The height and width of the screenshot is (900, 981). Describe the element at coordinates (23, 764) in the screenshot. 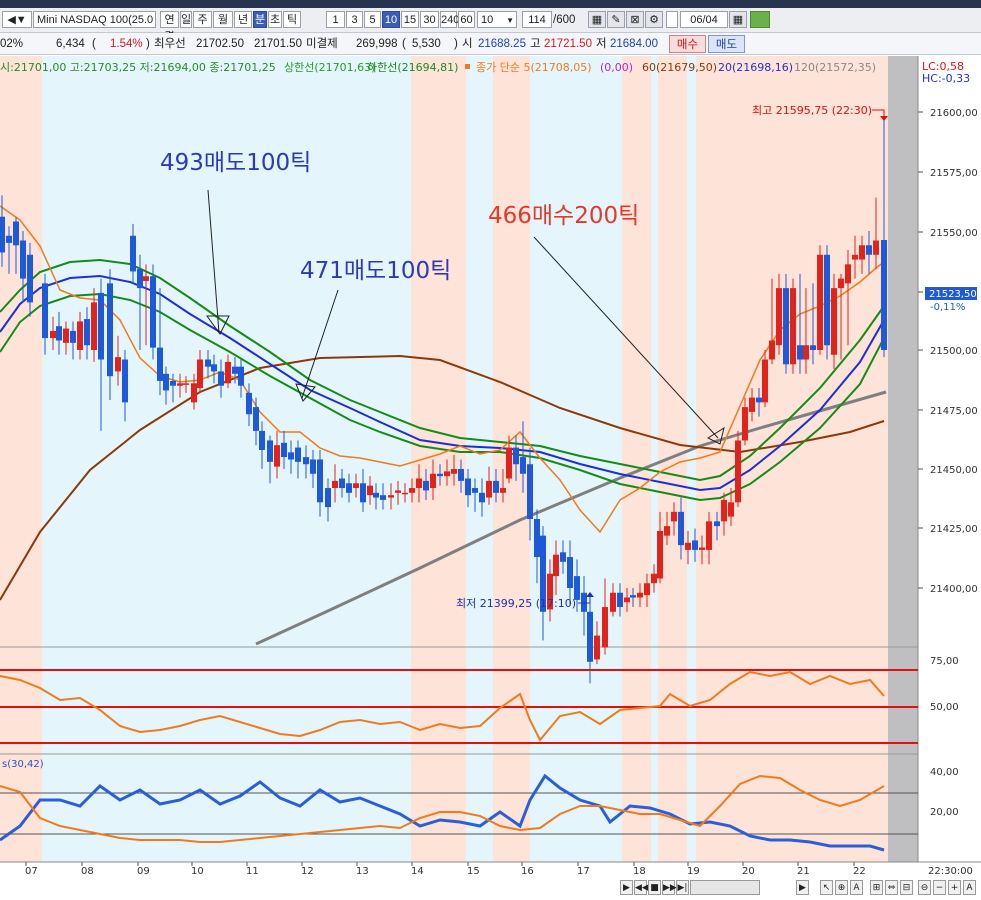

I see `lower-panel-label: s(30,42)` at that location.